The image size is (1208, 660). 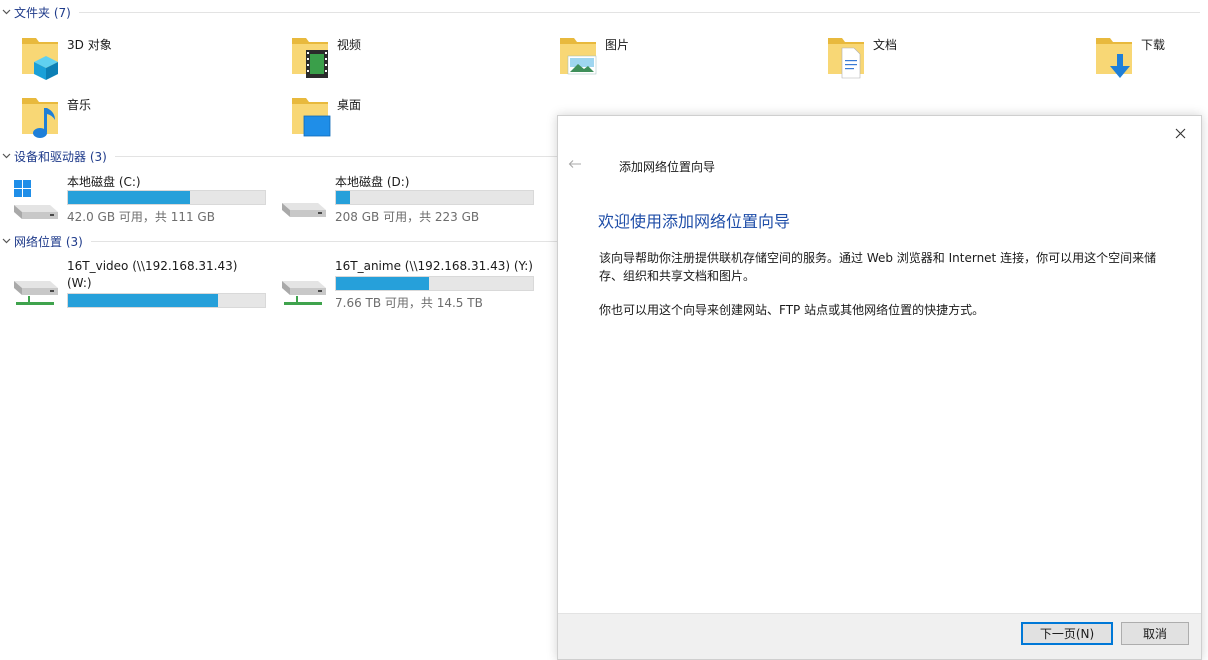 I want to click on 3d-objects-icon, so click(x=40, y=59).